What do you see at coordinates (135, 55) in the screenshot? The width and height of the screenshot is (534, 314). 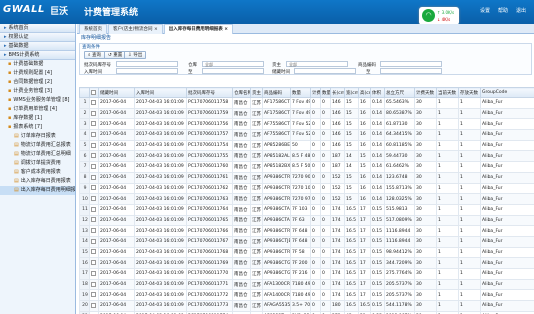 I see `export-button: ⇩ 导出` at bounding box center [135, 55].